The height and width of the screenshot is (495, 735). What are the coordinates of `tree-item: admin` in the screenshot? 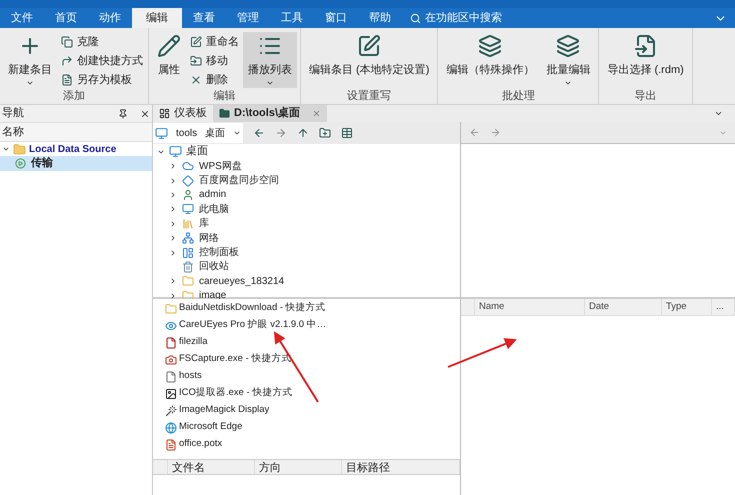 It's located at (306, 195).